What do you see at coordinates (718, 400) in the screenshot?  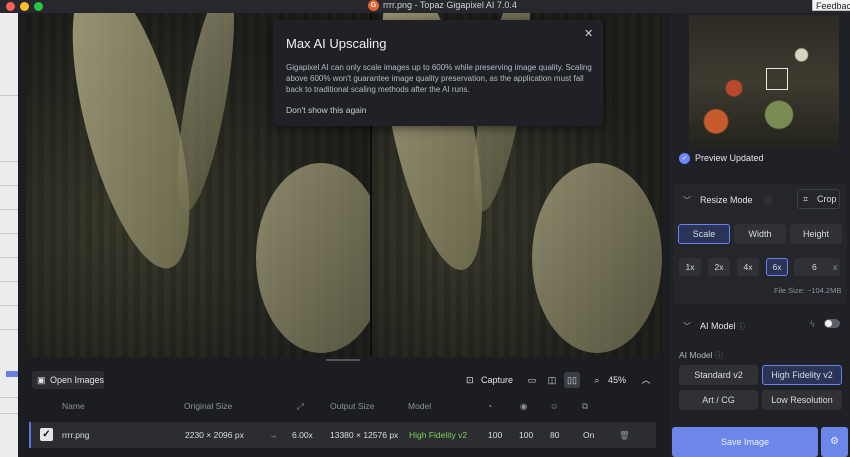 I see `model-art-cg: Art / CG` at bounding box center [718, 400].